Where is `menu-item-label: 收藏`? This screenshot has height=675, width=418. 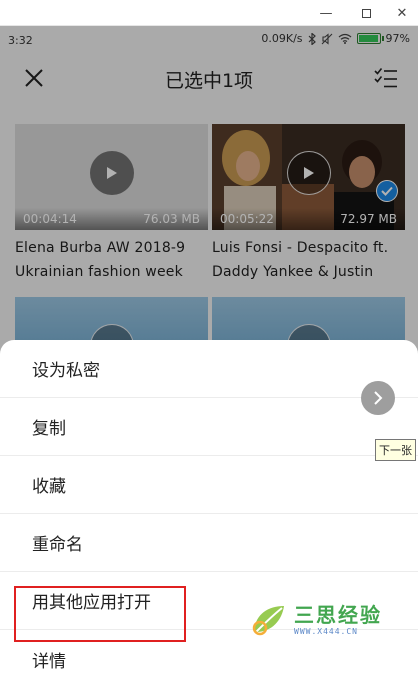
menu-item-label: 收藏 is located at coordinates (49, 487).